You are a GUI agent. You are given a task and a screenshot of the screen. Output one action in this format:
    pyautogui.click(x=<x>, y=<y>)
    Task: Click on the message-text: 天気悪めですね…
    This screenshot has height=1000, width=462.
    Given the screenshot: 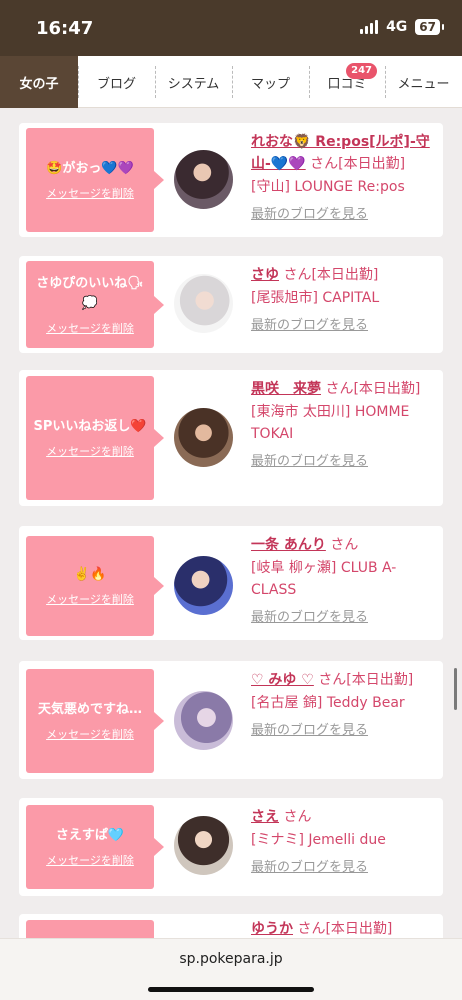 What is the action you would take?
    pyautogui.click(x=89, y=709)
    